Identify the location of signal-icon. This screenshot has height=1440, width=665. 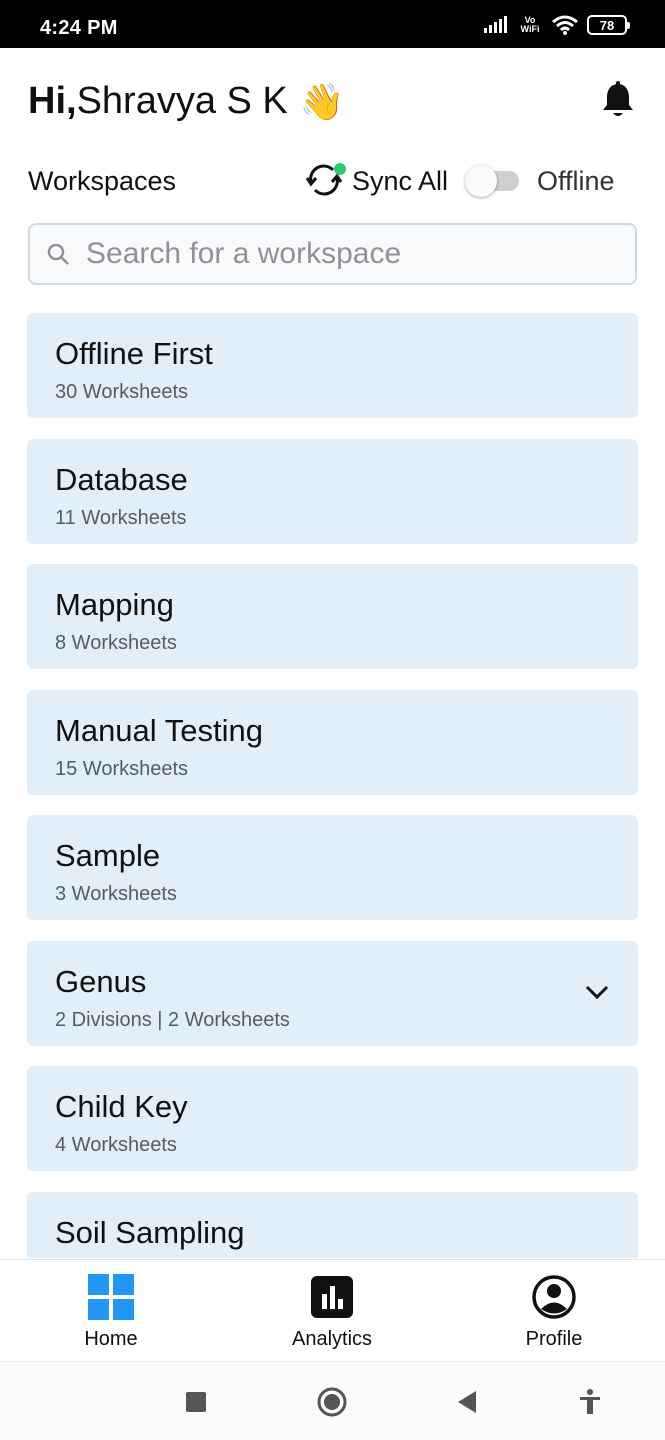
(495, 24).